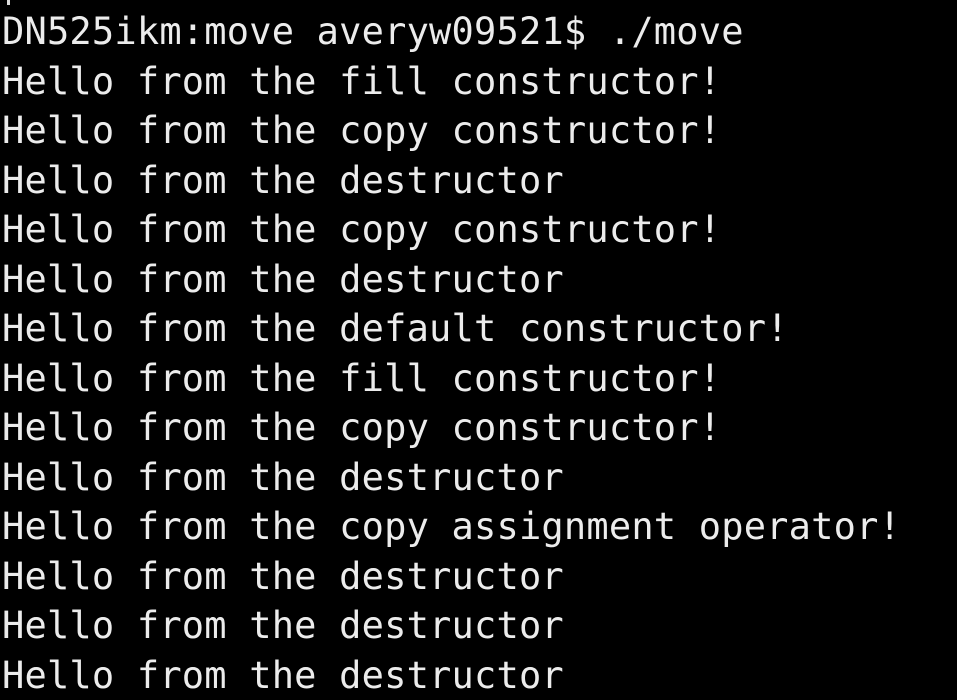 This screenshot has width=957, height=700. I want to click on output-line: Hello from the default constructor!, so click(395, 328).